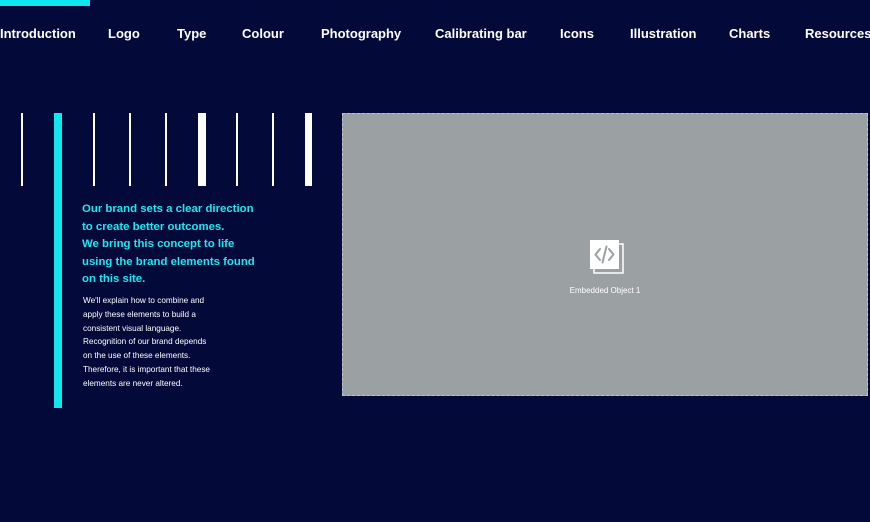 The height and width of the screenshot is (522, 870). I want to click on embedded-object-label: Embedded Object 1, so click(605, 290).